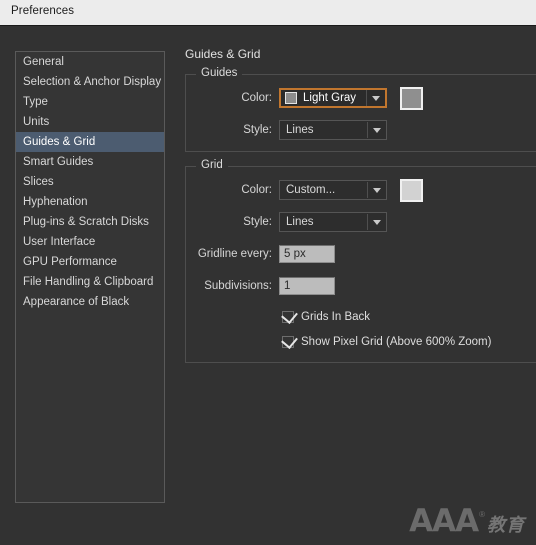 This screenshot has height=545, width=536. What do you see at coordinates (234, 254) in the screenshot?
I see `gridline-every-label: Gridline every:` at bounding box center [234, 254].